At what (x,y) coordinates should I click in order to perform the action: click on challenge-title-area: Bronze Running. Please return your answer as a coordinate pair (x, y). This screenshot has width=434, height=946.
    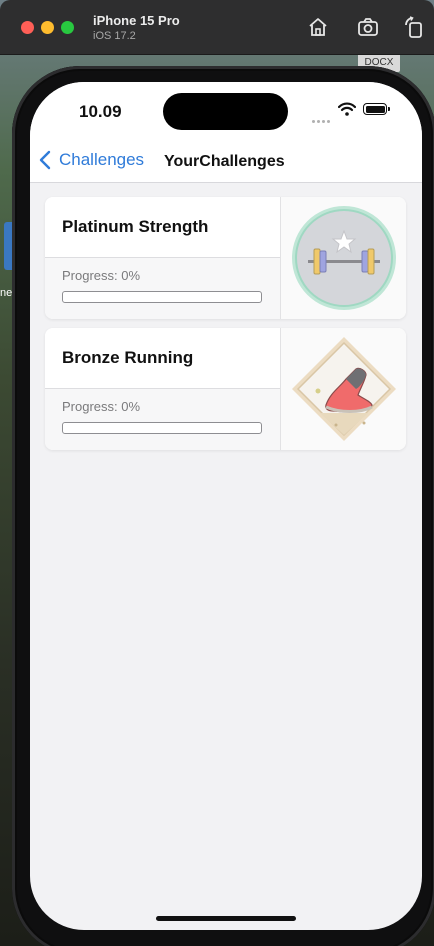
    Looking at the image, I should click on (162, 358).